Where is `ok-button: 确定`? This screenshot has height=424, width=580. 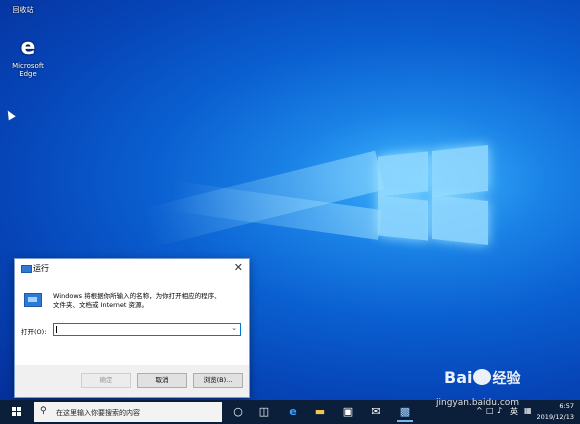 ok-button: 确定 is located at coordinates (106, 380).